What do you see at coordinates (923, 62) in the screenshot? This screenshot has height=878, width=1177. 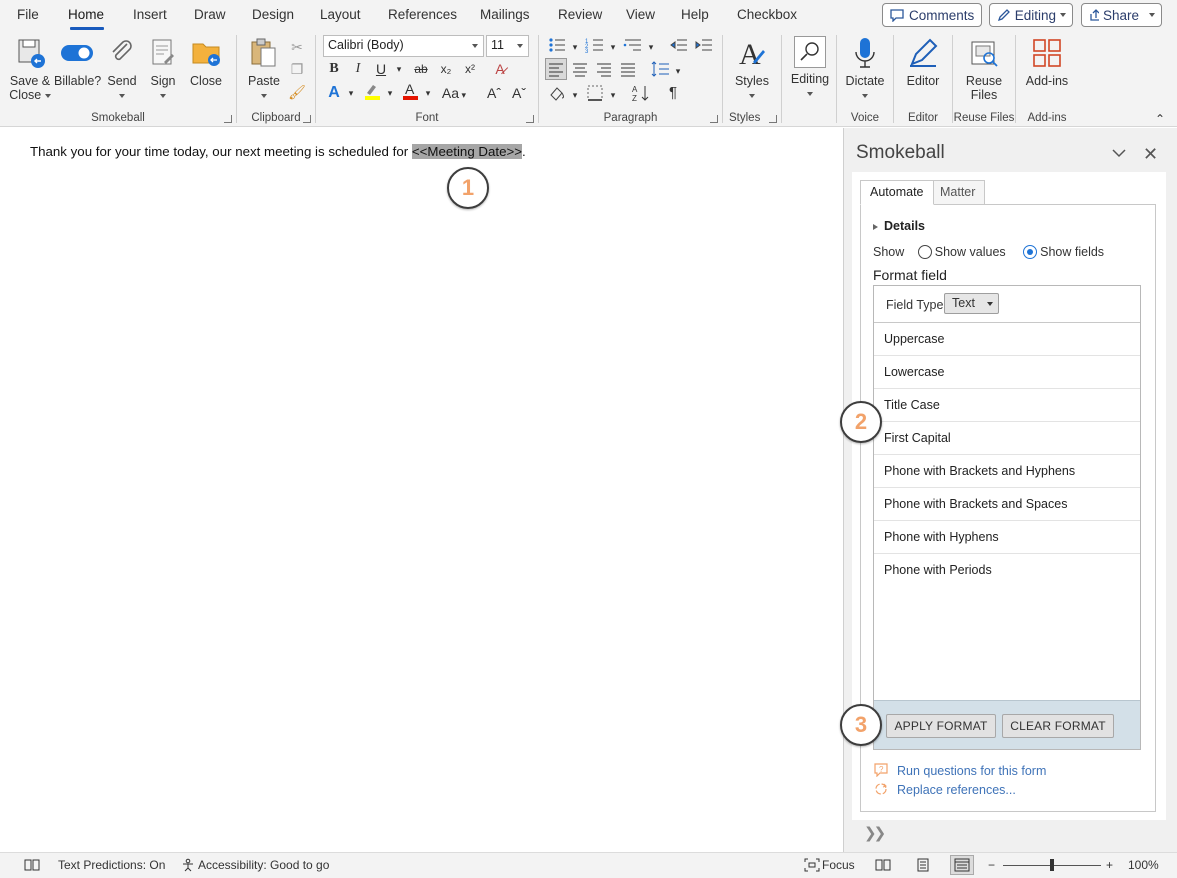 I see `editor-button: Editor` at bounding box center [923, 62].